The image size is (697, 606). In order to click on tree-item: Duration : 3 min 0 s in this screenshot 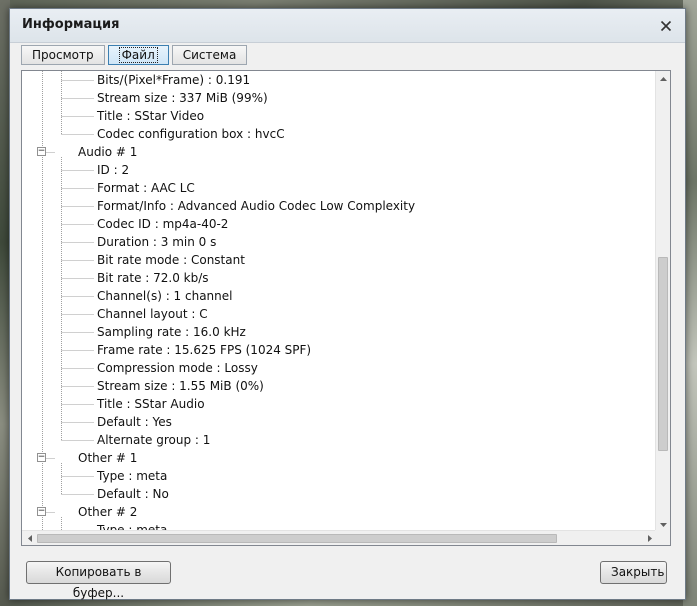, I will do `click(156, 242)`.